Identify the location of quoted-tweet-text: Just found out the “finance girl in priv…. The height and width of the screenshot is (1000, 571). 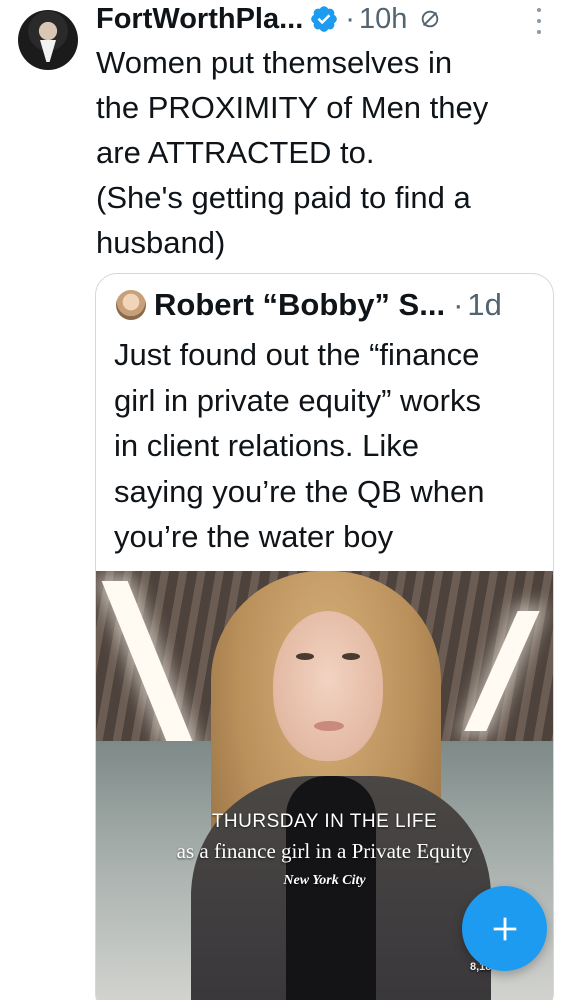
(299, 445).